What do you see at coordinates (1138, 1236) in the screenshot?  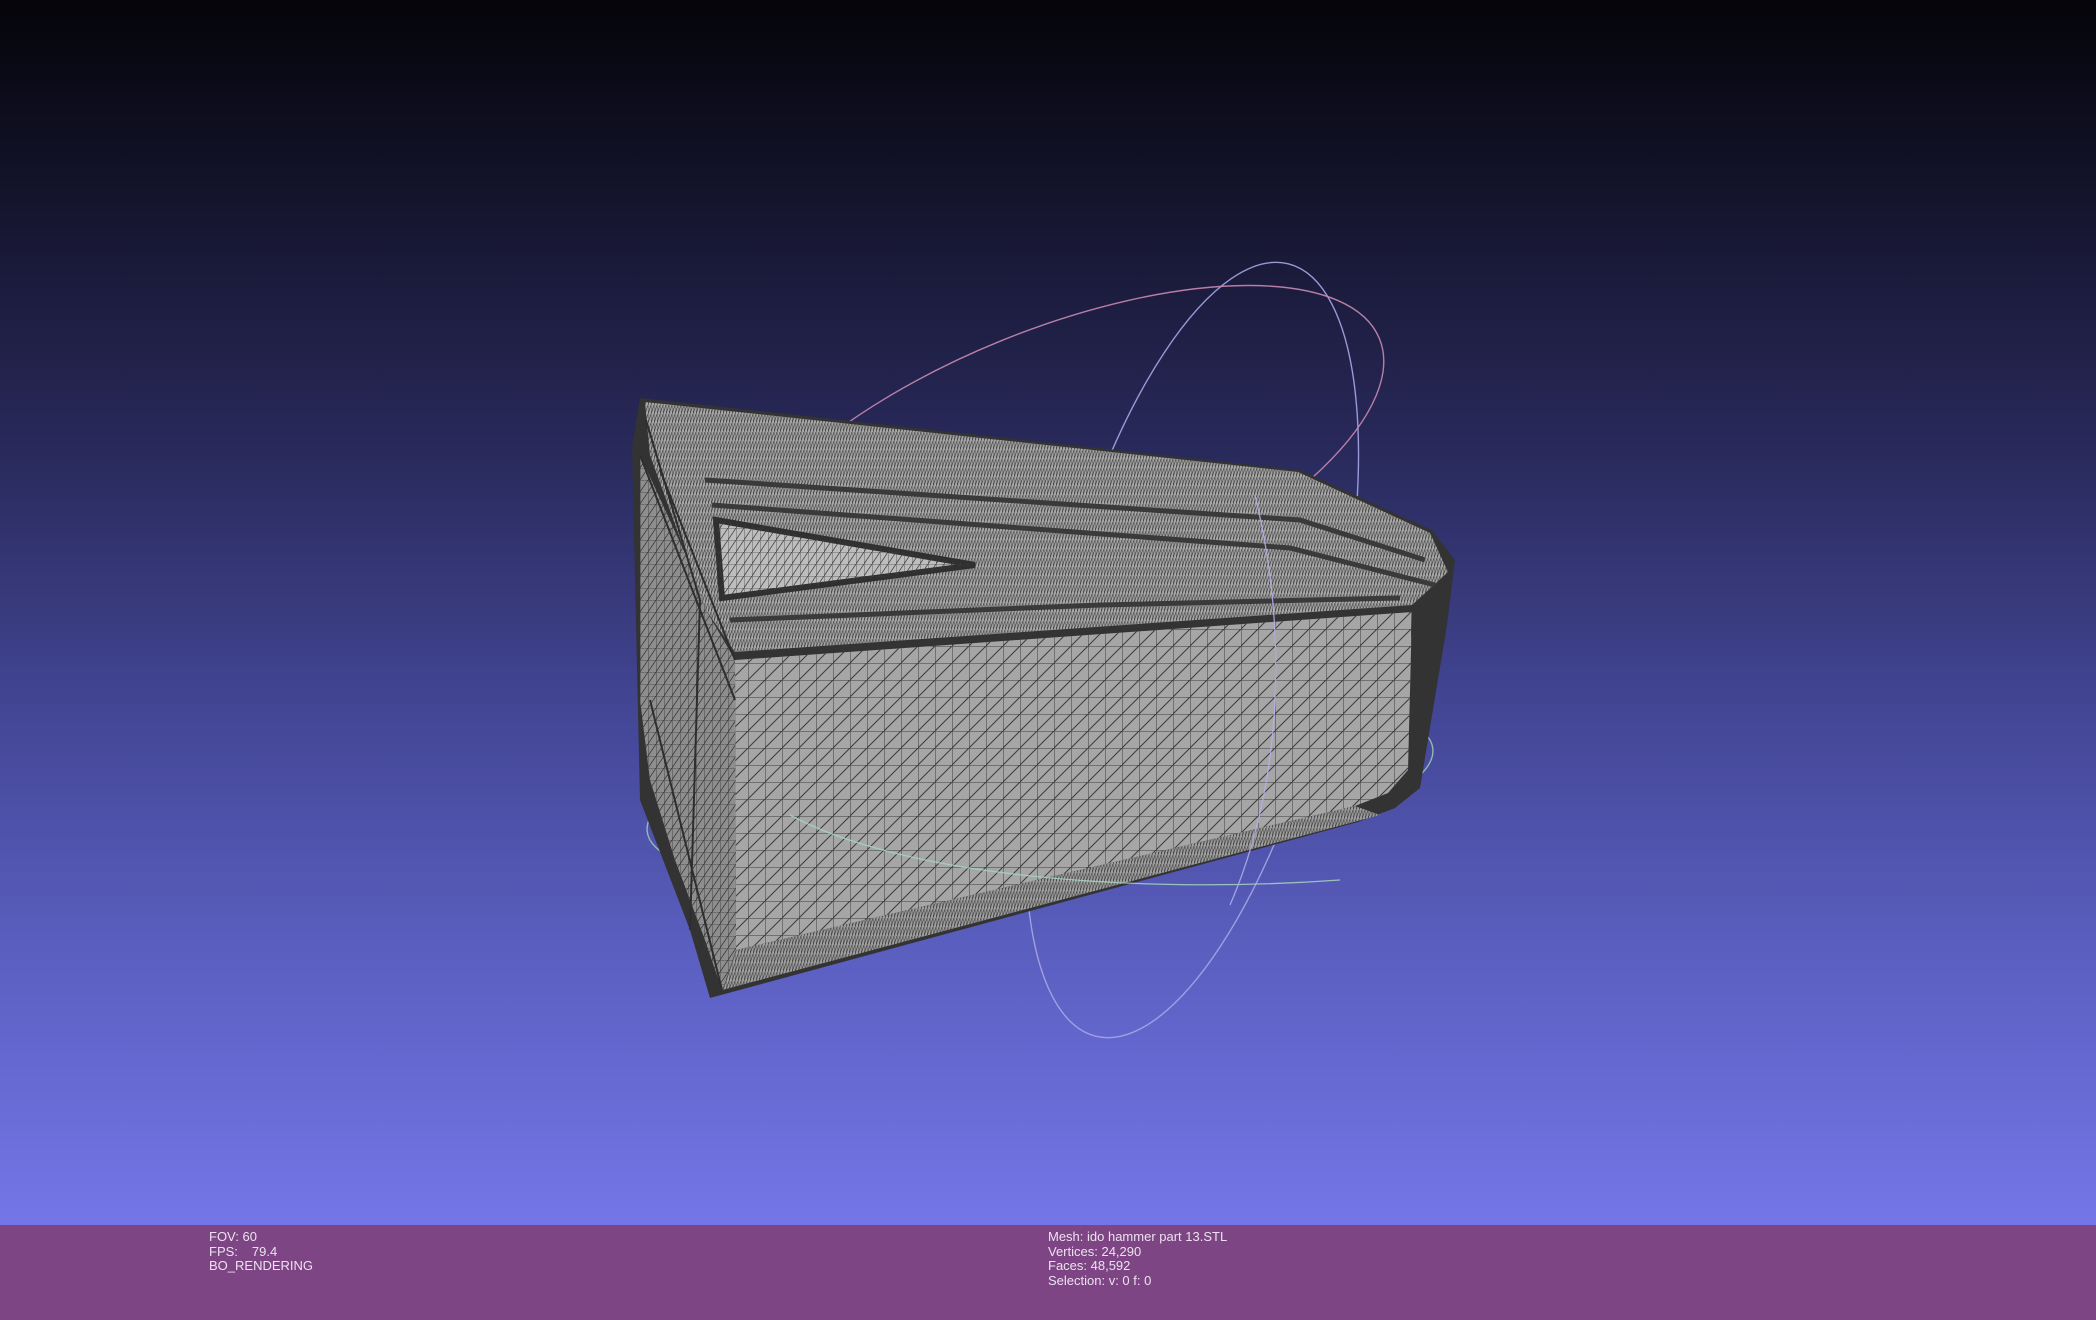 I see `mesh-name-text: Mesh: ido hammer part 13.STL` at bounding box center [1138, 1236].